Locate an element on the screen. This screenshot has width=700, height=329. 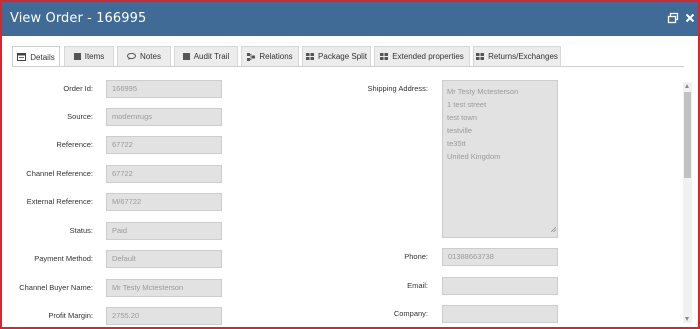
relations-icon is located at coordinates (251, 56).